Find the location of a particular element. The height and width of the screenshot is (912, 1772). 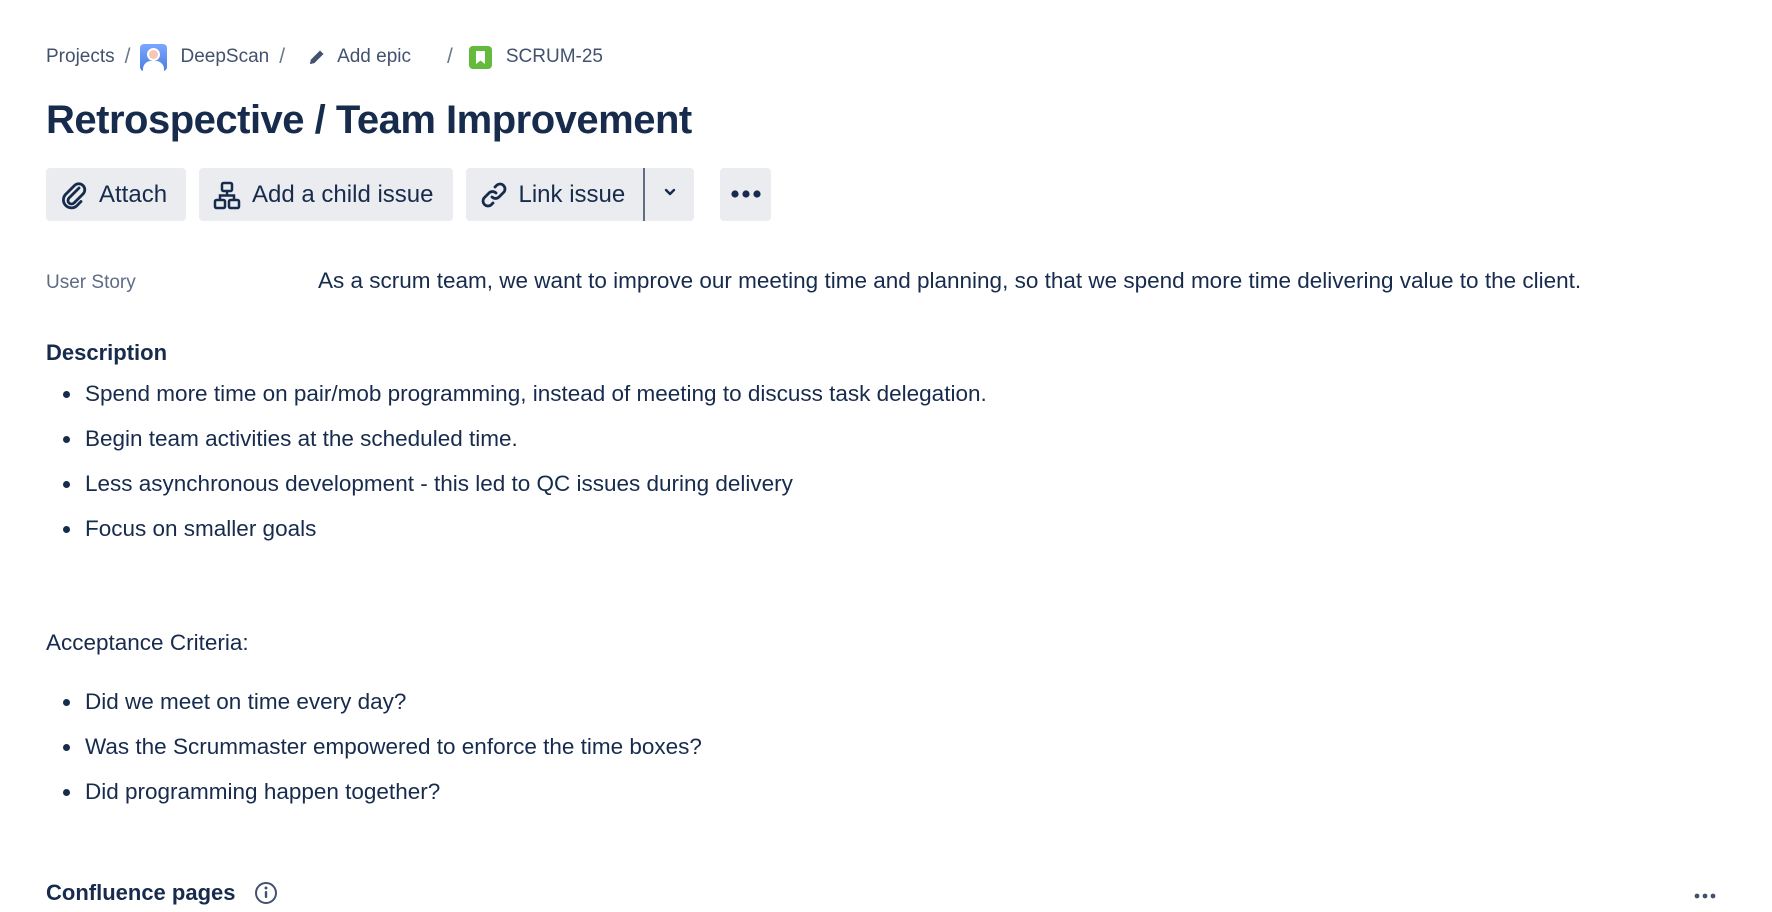

link-icon is located at coordinates (494, 195).